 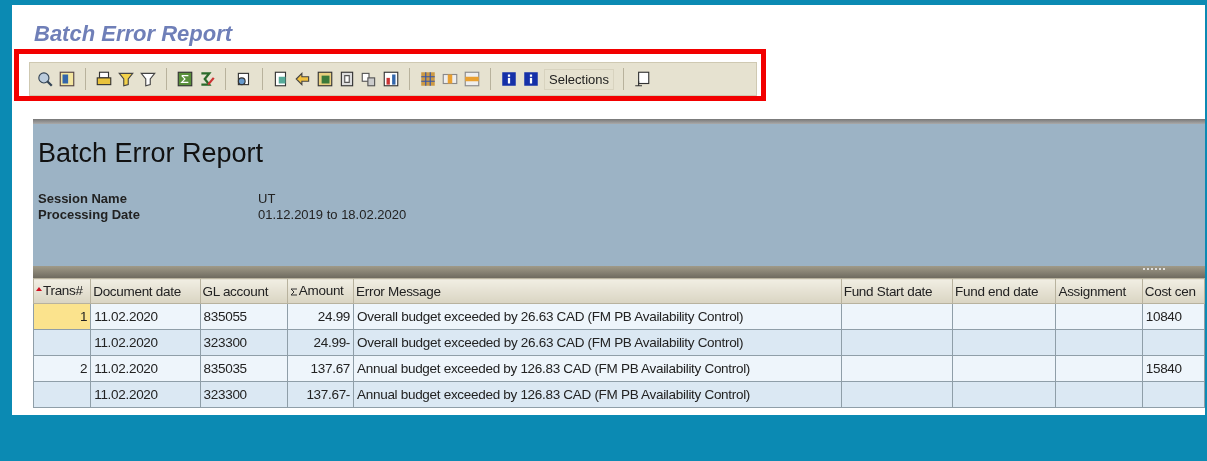 I want to click on table-cell: 24.99-, so click(x=320, y=342).